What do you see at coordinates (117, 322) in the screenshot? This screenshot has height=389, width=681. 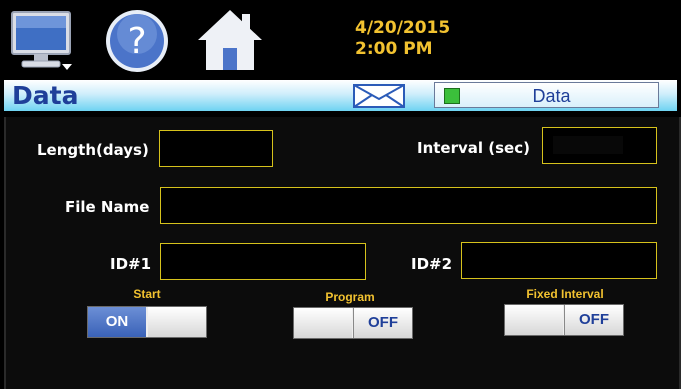 I see `start-toggle-state: ON` at bounding box center [117, 322].